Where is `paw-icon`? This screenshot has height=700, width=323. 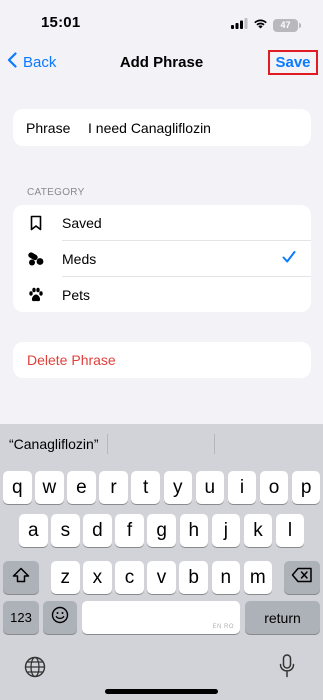 paw-icon is located at coordinates (36, 295).